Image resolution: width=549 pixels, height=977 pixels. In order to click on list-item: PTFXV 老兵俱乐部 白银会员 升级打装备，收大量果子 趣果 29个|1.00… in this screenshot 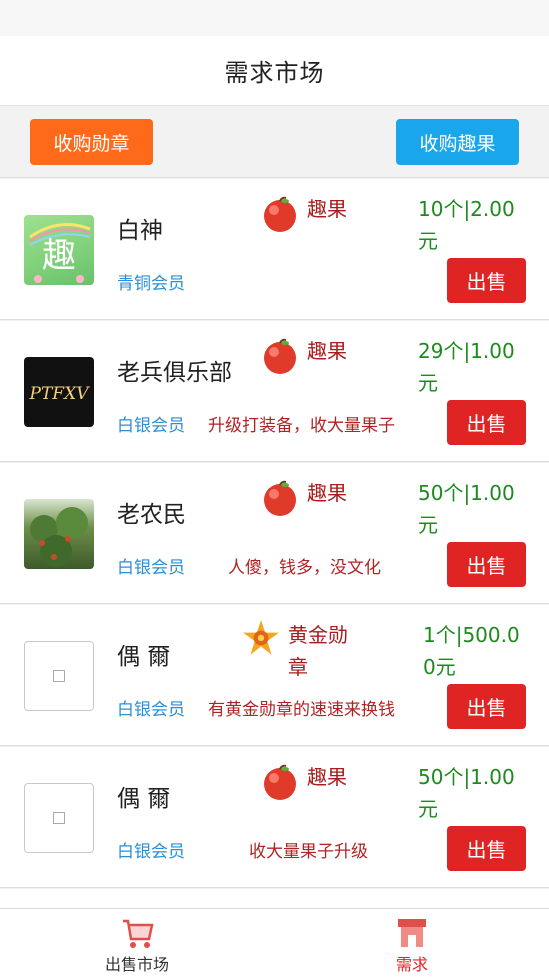, I will do `click(274, 391)`.